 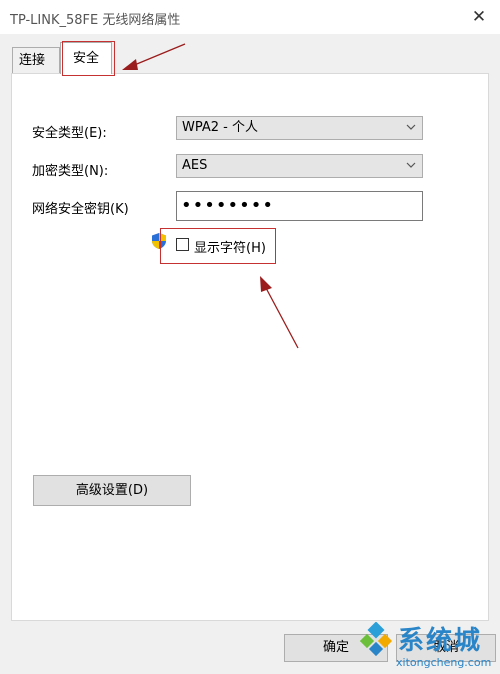 What do you see at coordinates (250, 17) in the screenshot?
I see `title-bar: TP-LINK_58FE 无线网络属性 ✕` at bounding box center [250, 17].